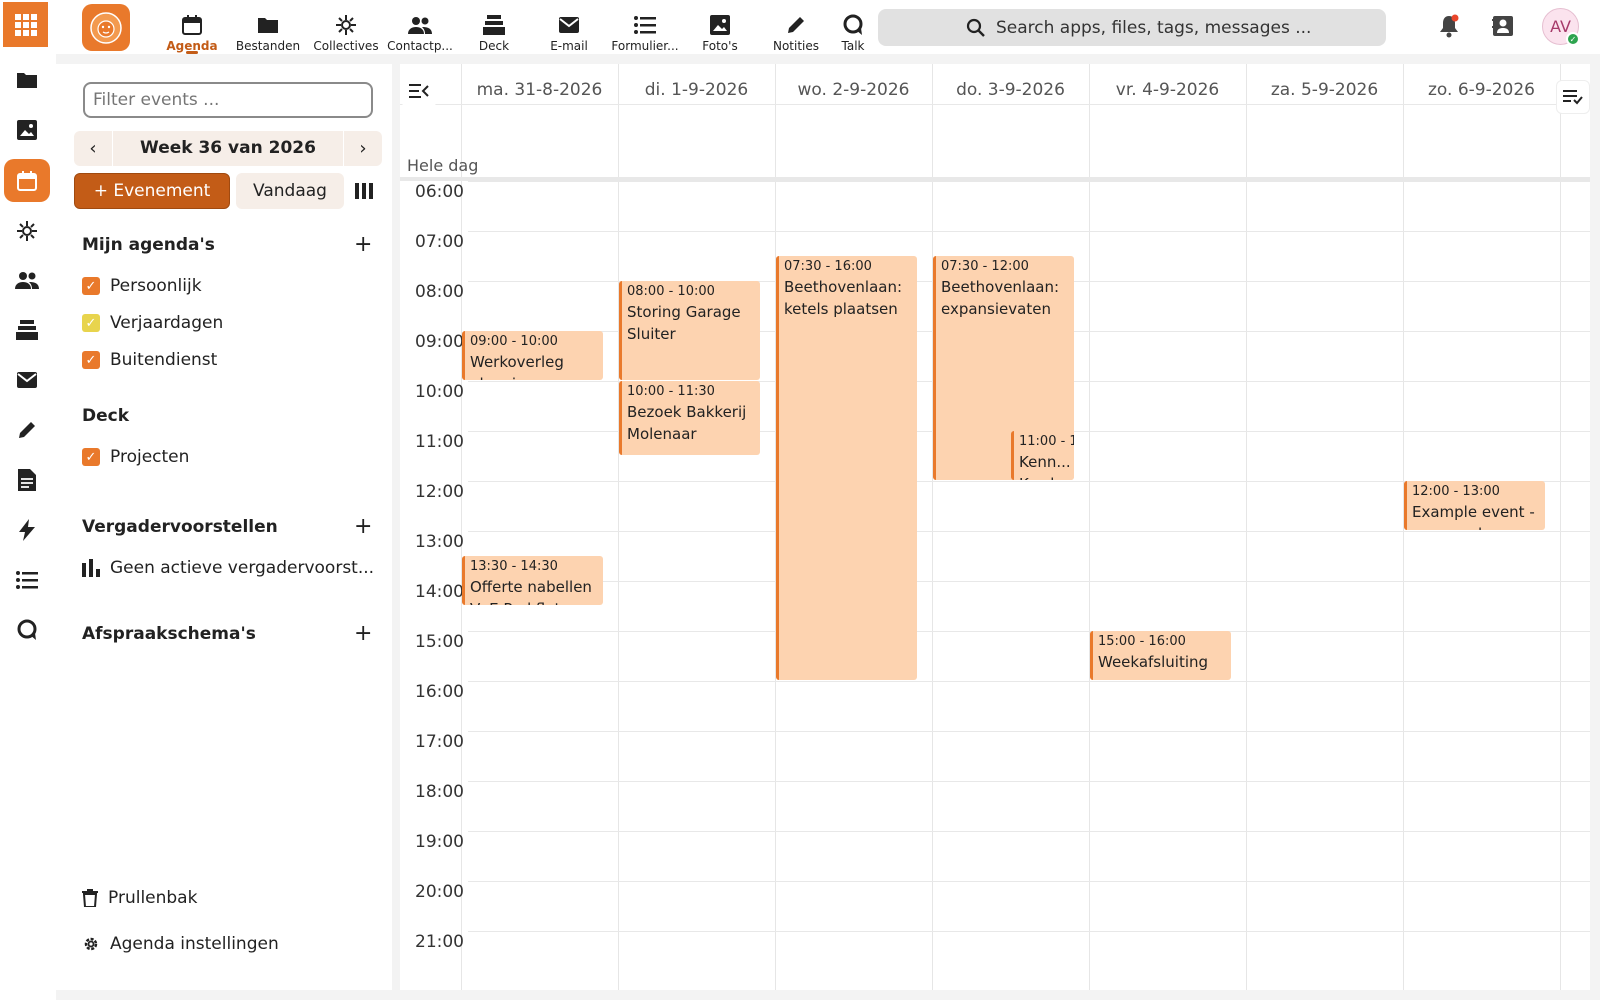  What do you see at coordinates (27, 279) in the screenshot?
I see `rail-item-contacts` at bounding box center [27, 279].